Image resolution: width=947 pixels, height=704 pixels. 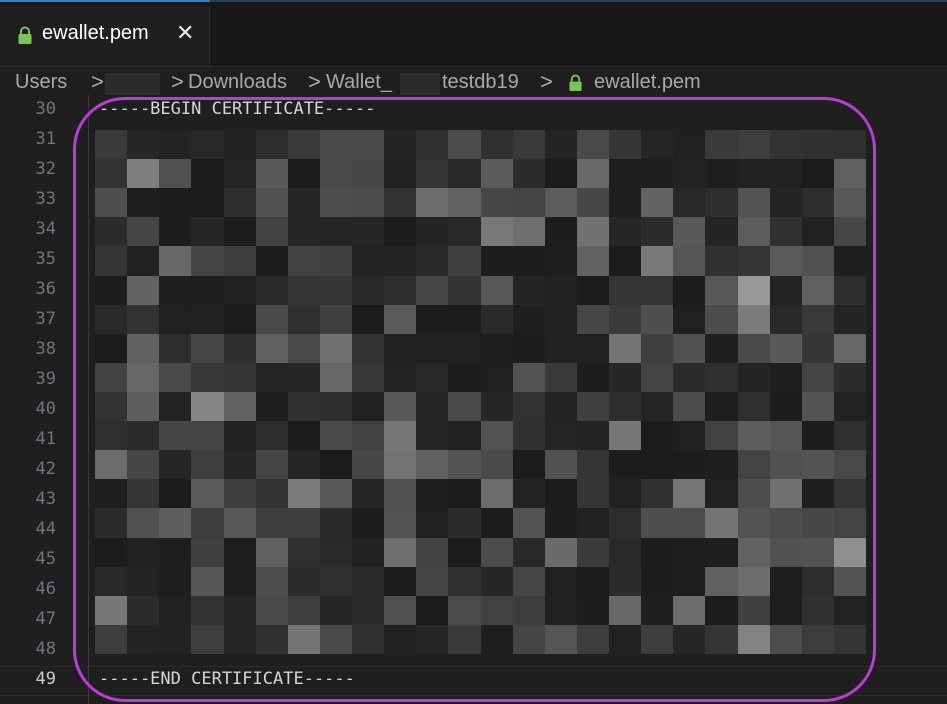 I want to click on tab-bar: ewallet.pem ✕, so click(x=473, y=36).